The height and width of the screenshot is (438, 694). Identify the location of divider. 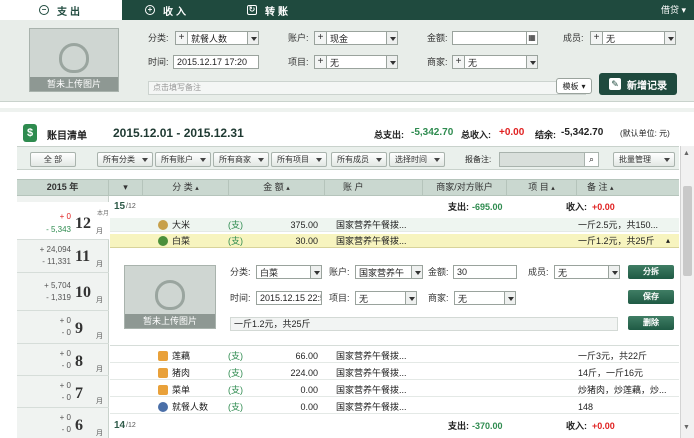
(347, 111).